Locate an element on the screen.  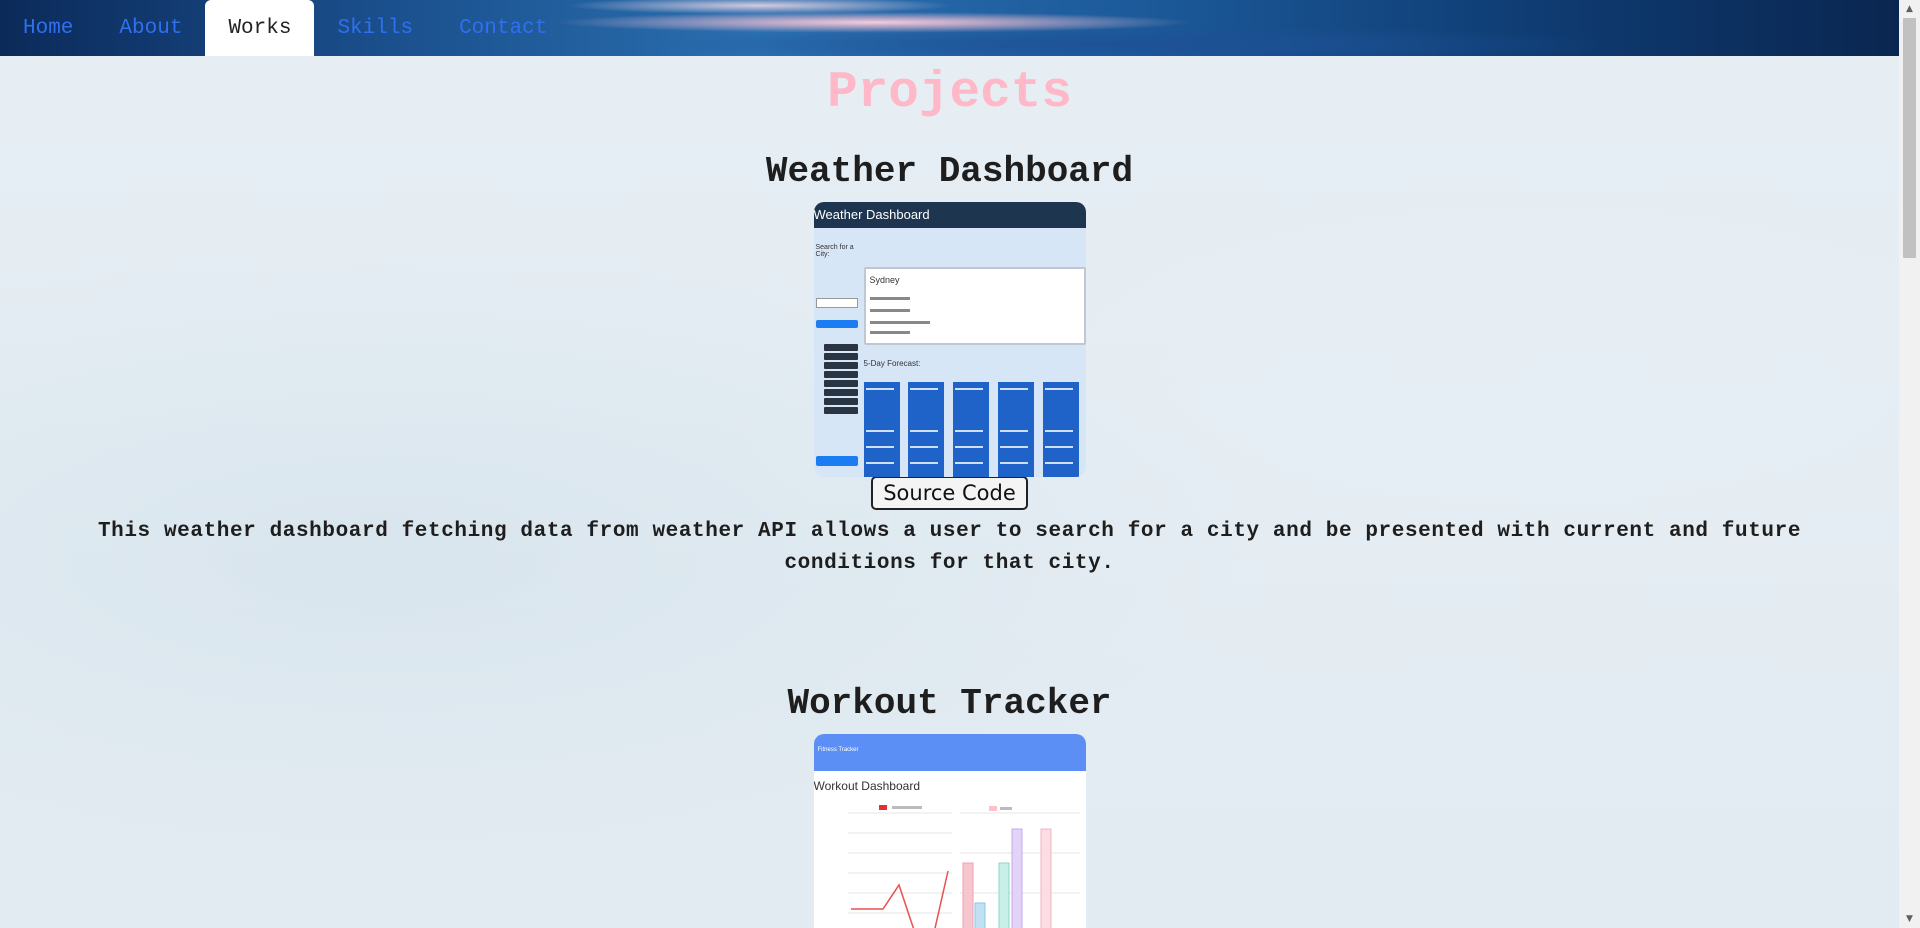
thumbnail-search-label: Search for a City: is located at coordinates (834, 251).